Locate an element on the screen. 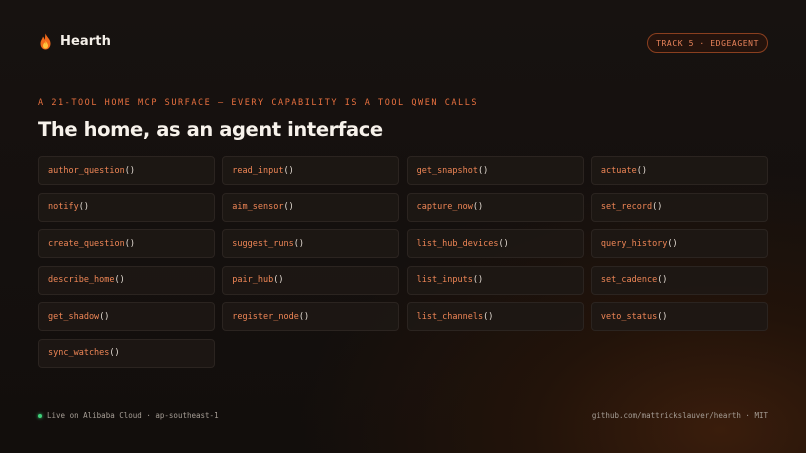 The width and height of the screenshot is (806, 453). tool-name: create_question is located at coordinates (86, 243).